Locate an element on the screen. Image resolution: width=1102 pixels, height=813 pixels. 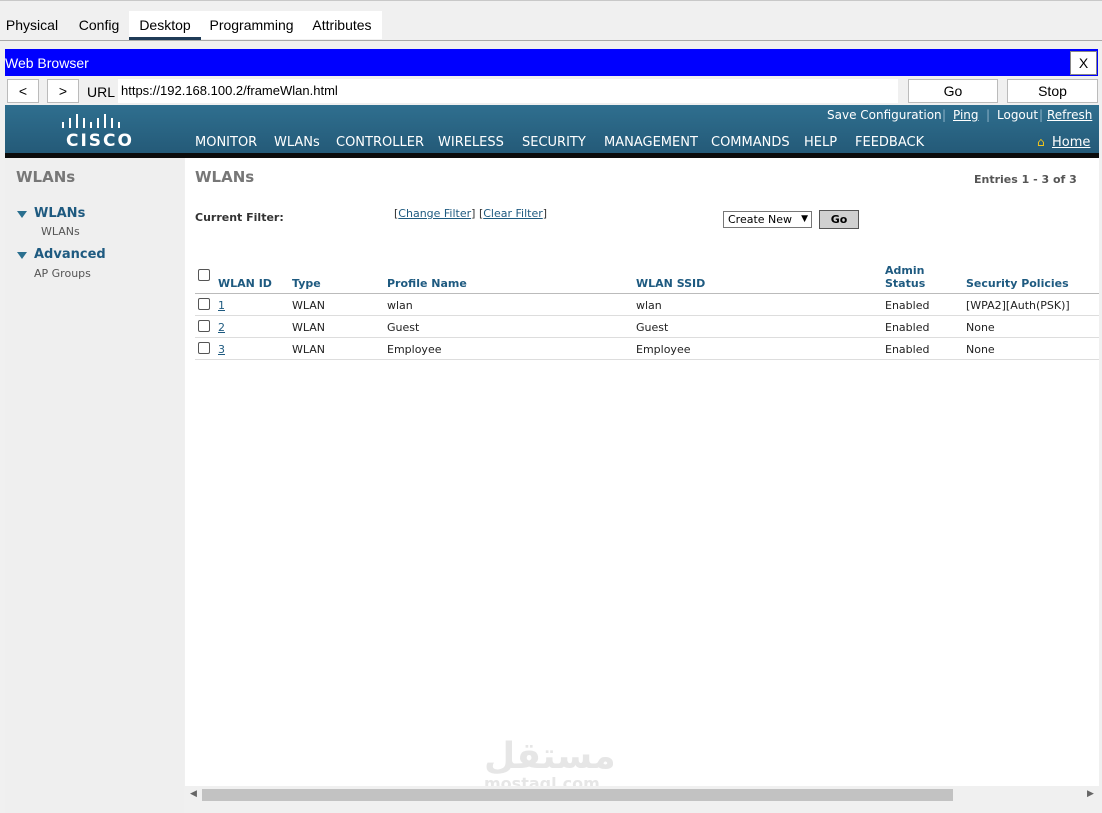
chevron-down-icon: ▼ is located at coordinates (804, 219).